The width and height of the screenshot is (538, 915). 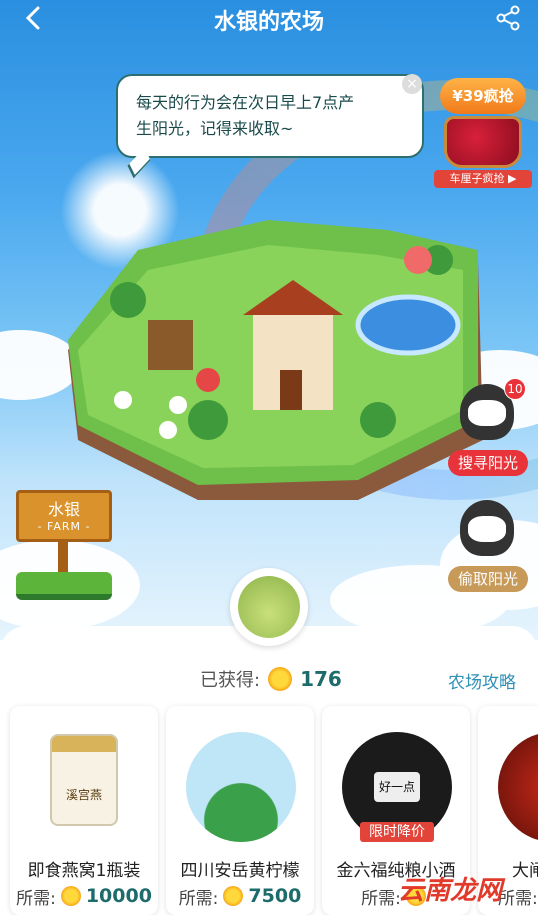 What do you see at coordinates (321, 679) in the screenshot?
I see `earned-value: 176` at bounding box center [321, 679].